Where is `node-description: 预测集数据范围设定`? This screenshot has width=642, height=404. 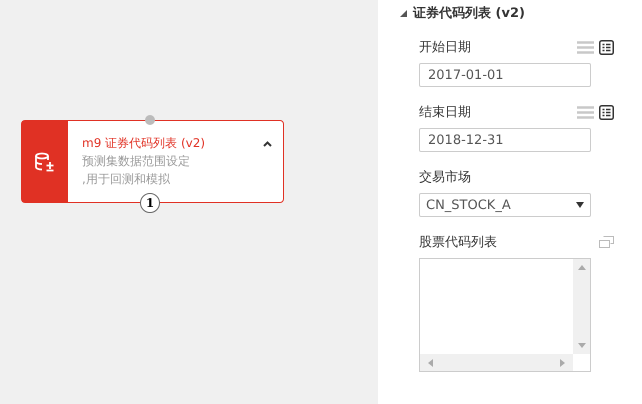
node-description: 预测集数据范围设定 is located at coordinates (136, 161).